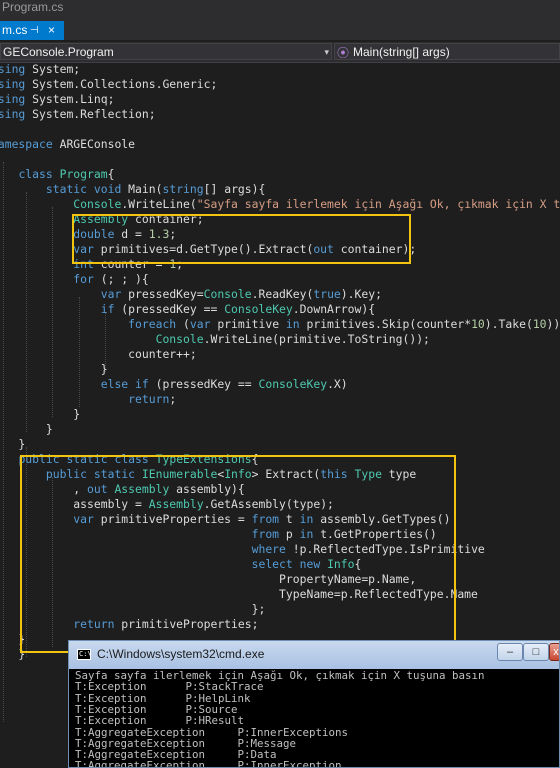 This screenshot has width=560, height=768. Describe the element at coordinates (33, 7) in the screenshot. I see `window-title: Program.cs` at that location.